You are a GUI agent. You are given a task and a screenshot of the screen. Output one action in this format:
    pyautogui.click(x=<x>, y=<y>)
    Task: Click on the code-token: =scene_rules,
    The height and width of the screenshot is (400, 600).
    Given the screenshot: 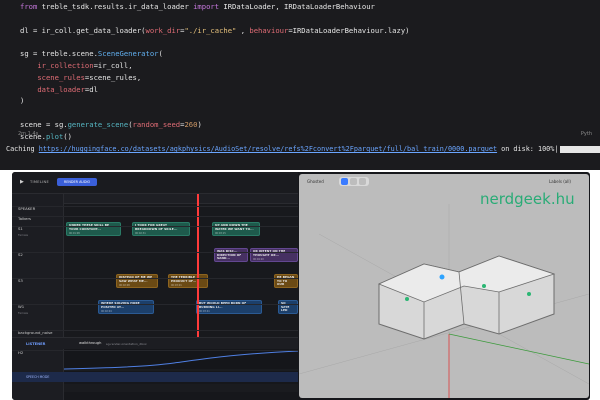 What is the action you would take?
    pyautogui.click(x=113, y=77)
    